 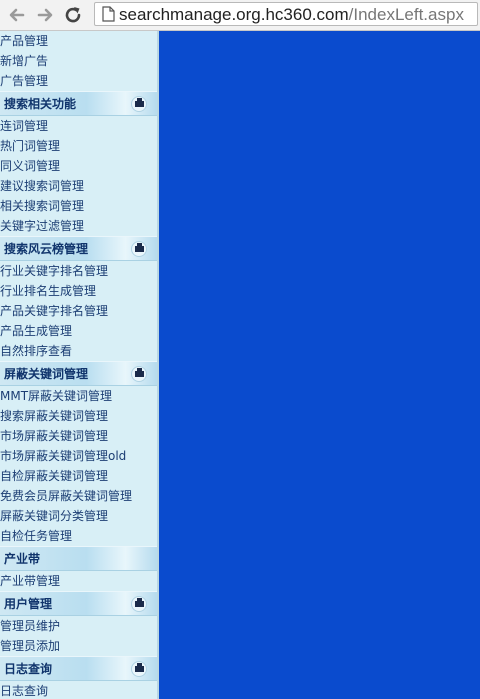 I want to click on section-title: 用户管理, so click(x=28, y=604).